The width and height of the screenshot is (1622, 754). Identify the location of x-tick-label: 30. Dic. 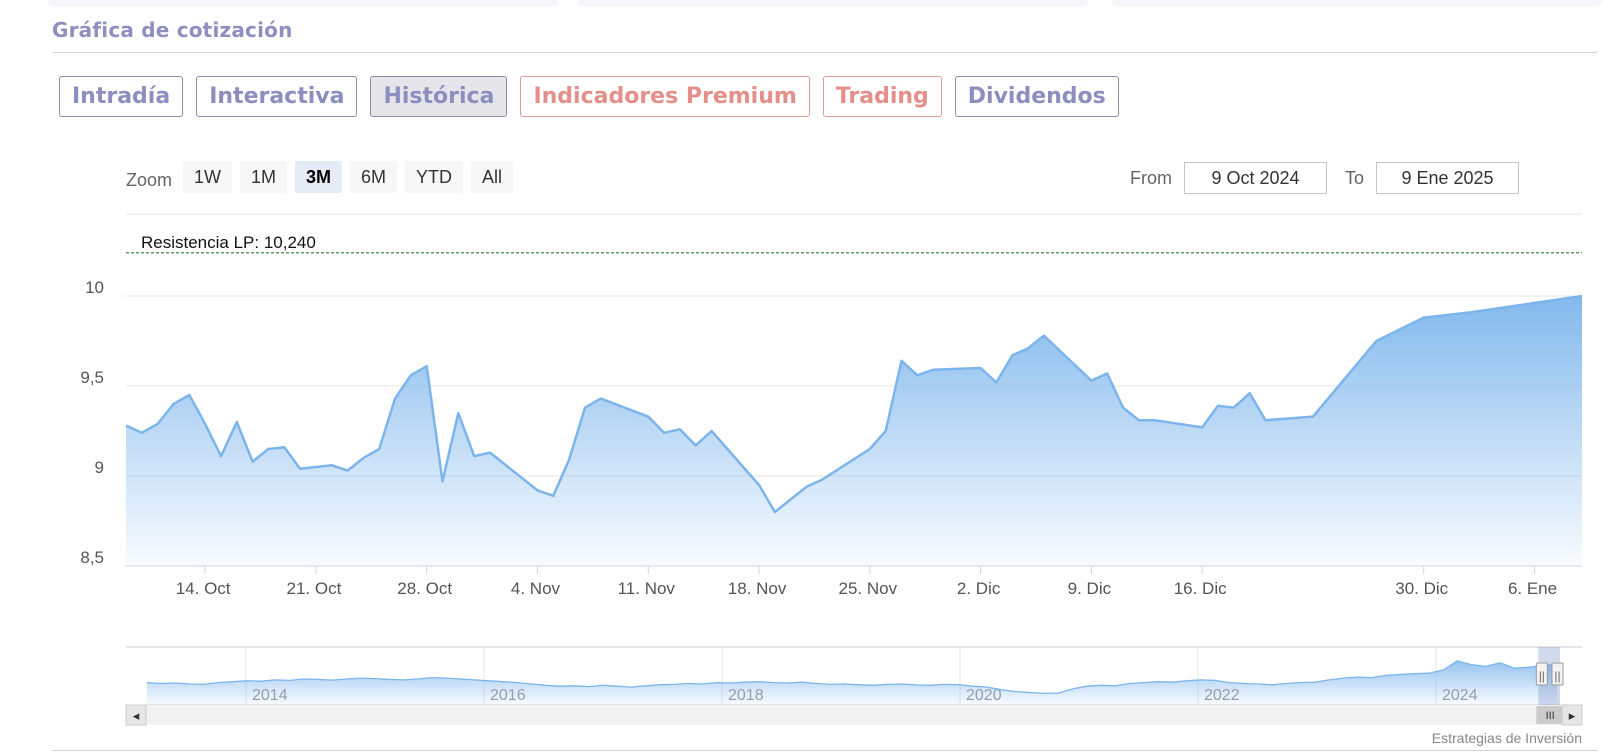
(1421, 588).